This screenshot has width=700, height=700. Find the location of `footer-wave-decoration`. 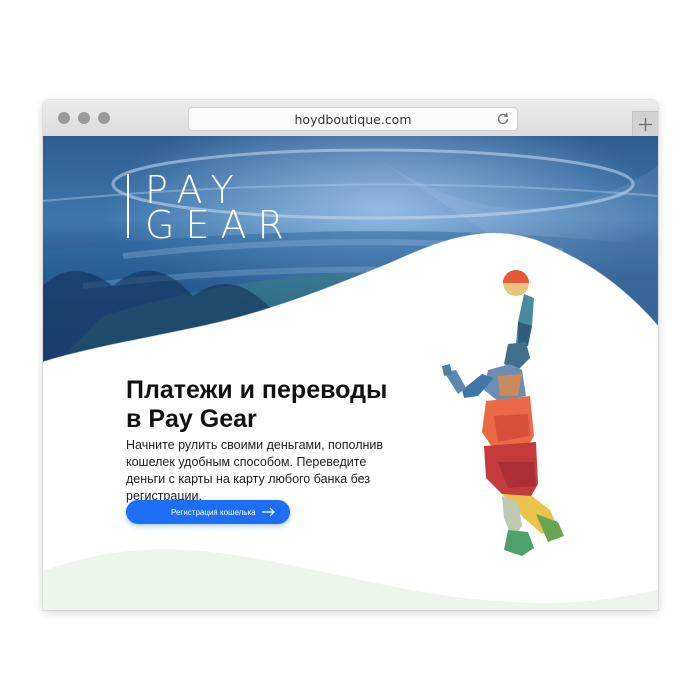

footer-wave-decoration is located at coordinates (350, 579).